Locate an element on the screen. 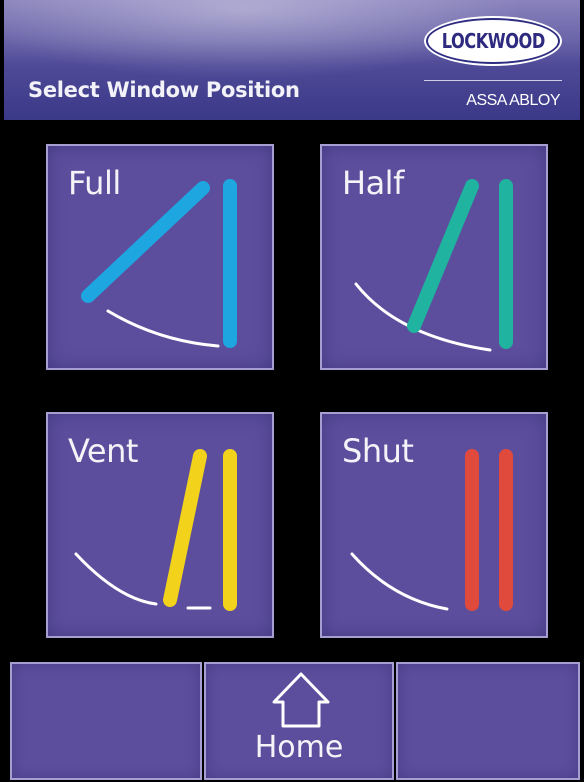 This screenshot has height=782, width=584. position-half-button: Half is located at coordinates (434, 257).